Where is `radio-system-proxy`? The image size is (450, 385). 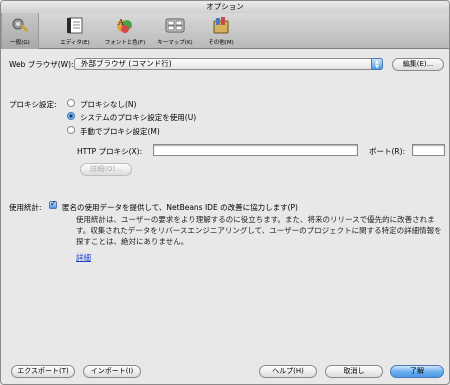
radio-system-proxy is located at coordinates (71, 116).